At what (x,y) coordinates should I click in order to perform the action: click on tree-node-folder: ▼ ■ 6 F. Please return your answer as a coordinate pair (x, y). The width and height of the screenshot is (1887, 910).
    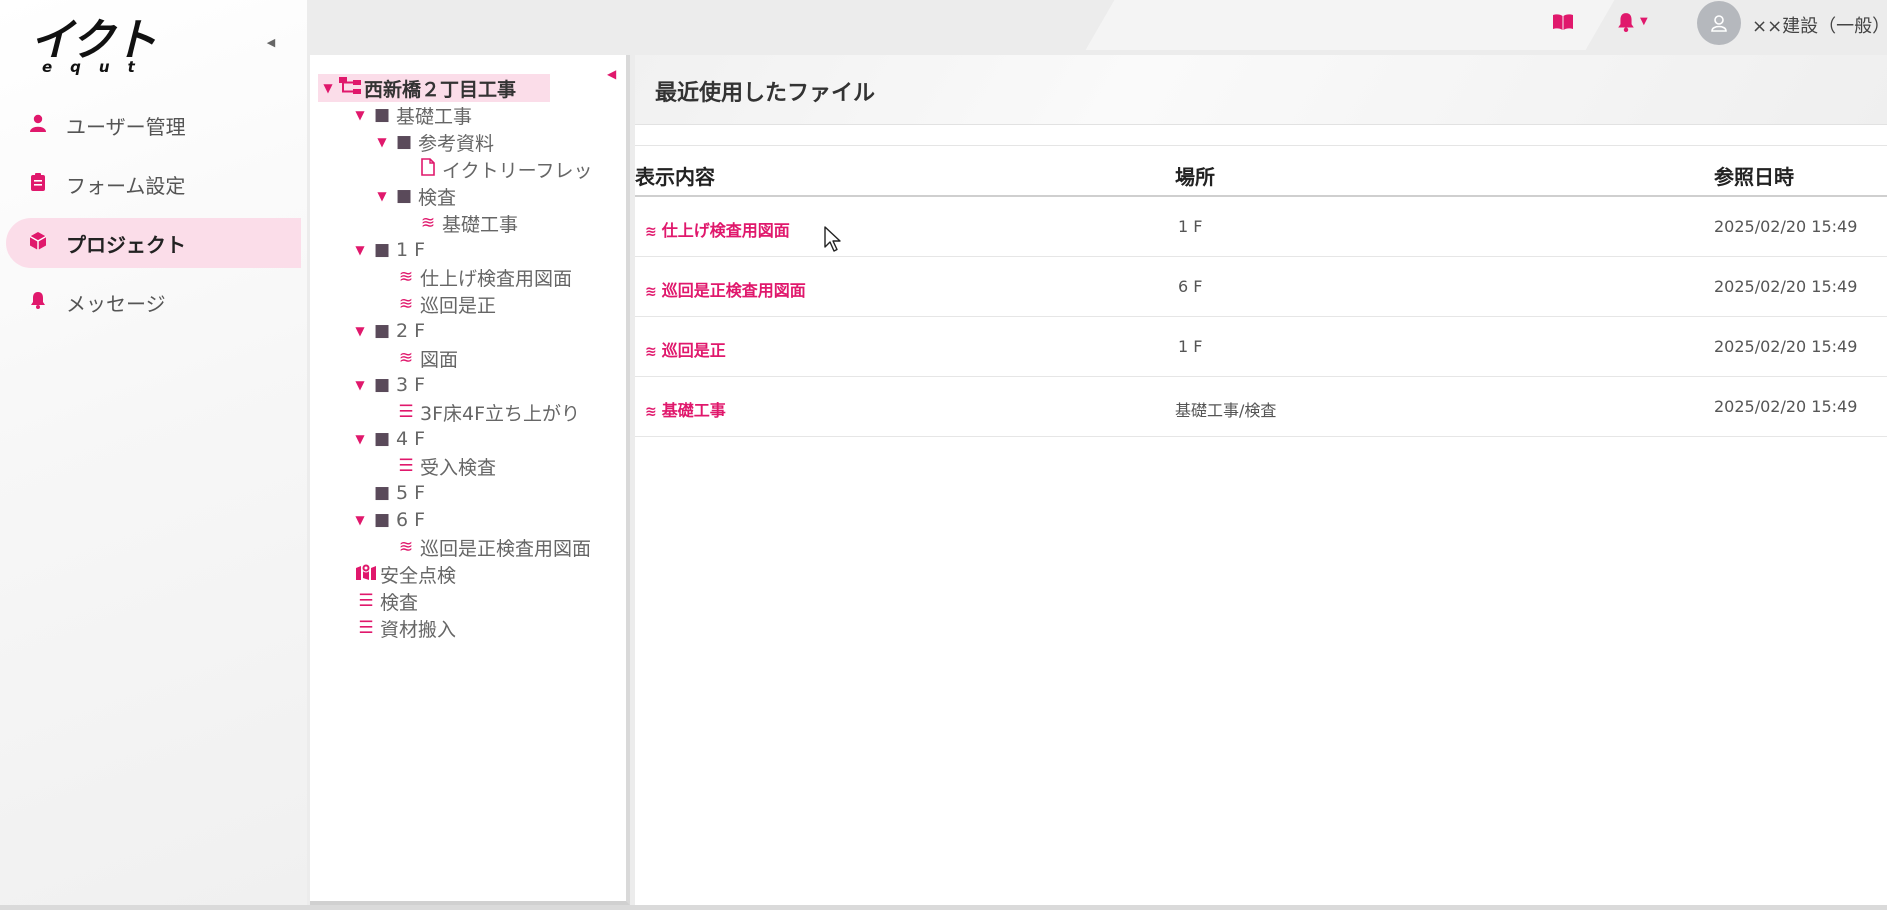
    Looking at the image, I should click on (387, 520).